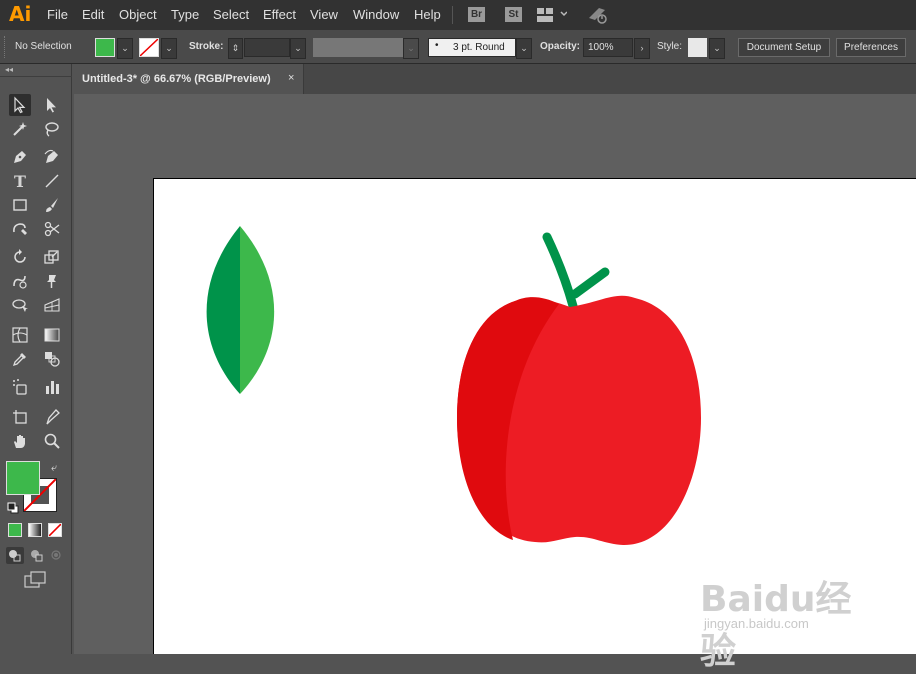 This screenshot has width=916, height=674. I want to click on brush-definition: • 3 pt. Round, so click(472, 47).